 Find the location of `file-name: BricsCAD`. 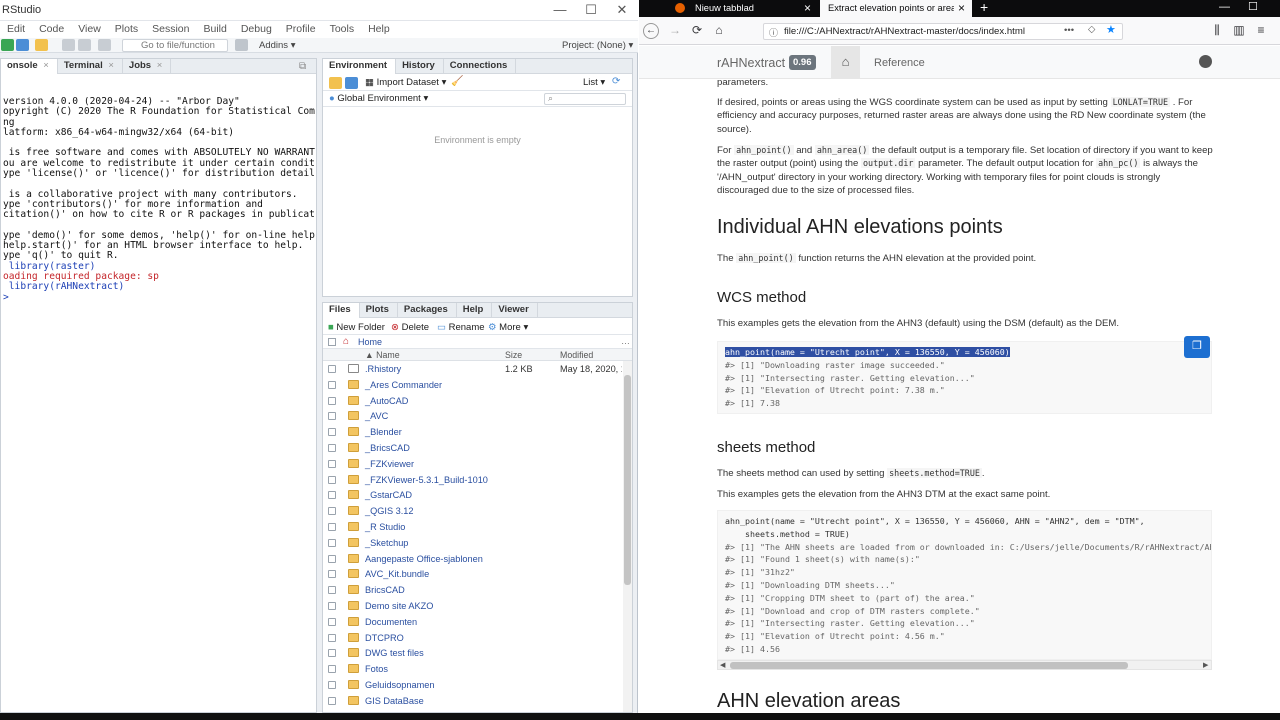

file-name: BricsCAD is located at coordinates (385, 590).